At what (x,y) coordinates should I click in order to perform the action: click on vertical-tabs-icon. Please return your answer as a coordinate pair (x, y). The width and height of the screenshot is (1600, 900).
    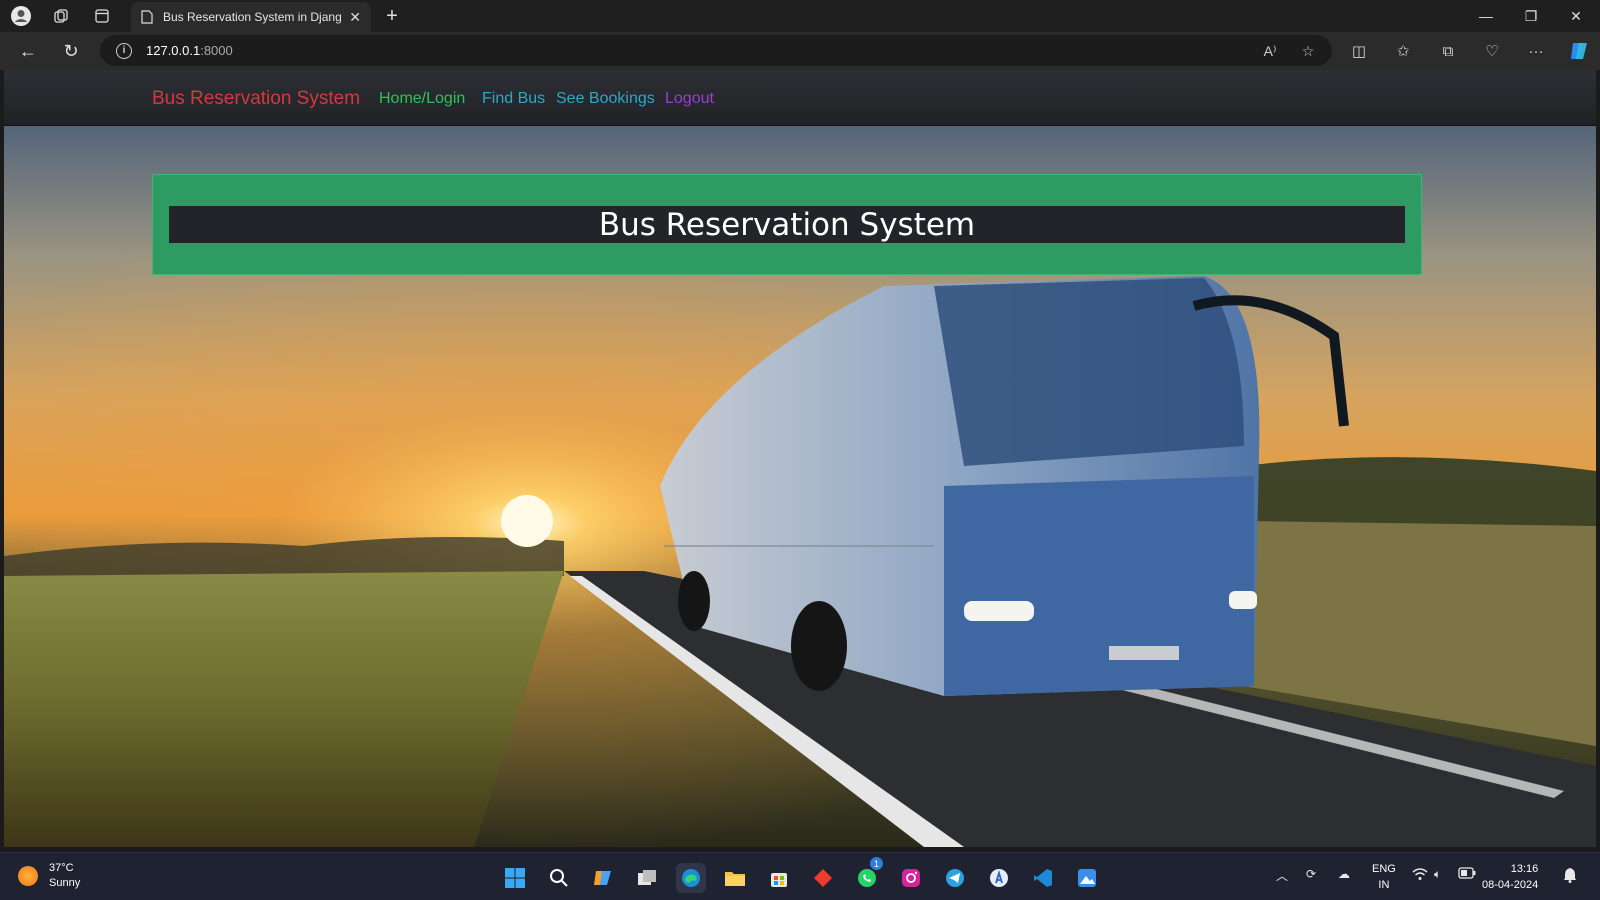
    Looking at the image, I should click on (102, 16).